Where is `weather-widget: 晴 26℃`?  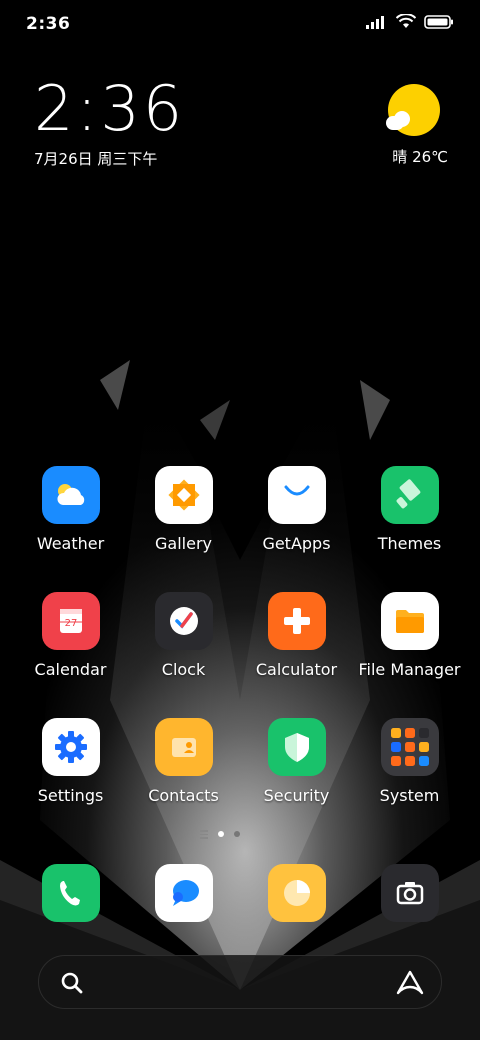 weather-widget: 晴 26℃ is located at coordinates (416, 125).